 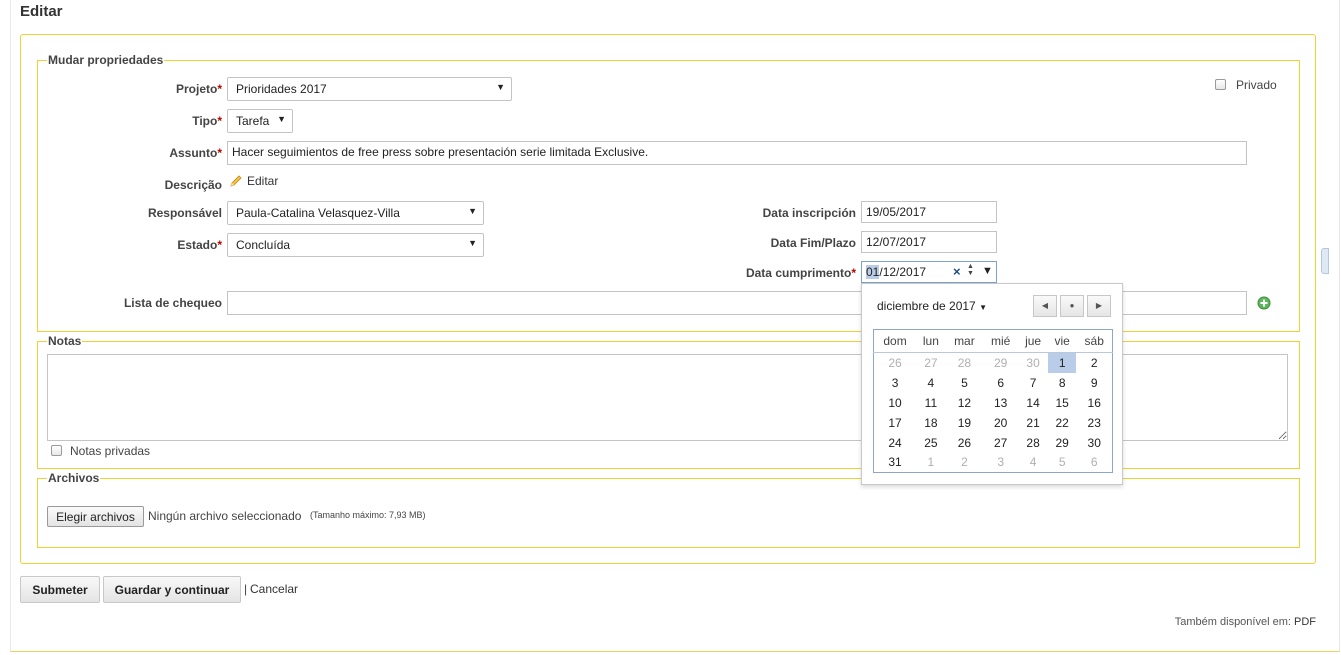 What do you see at coordinates (207, 121) in the screenshot?
I see `type-label: Tipo*` at bounding box center [207, 121].